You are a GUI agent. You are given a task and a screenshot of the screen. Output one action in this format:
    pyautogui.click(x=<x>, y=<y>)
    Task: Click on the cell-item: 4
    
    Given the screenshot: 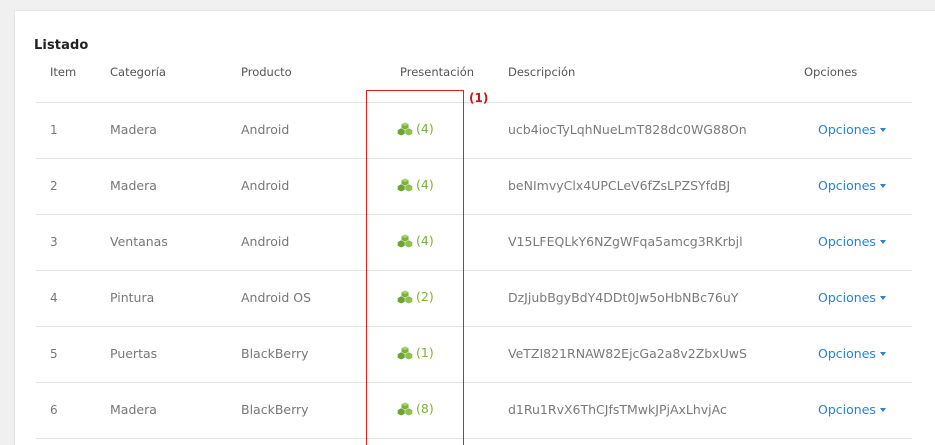 What is the action you would take?
    pyautogui.click(x=54, y=298)
    